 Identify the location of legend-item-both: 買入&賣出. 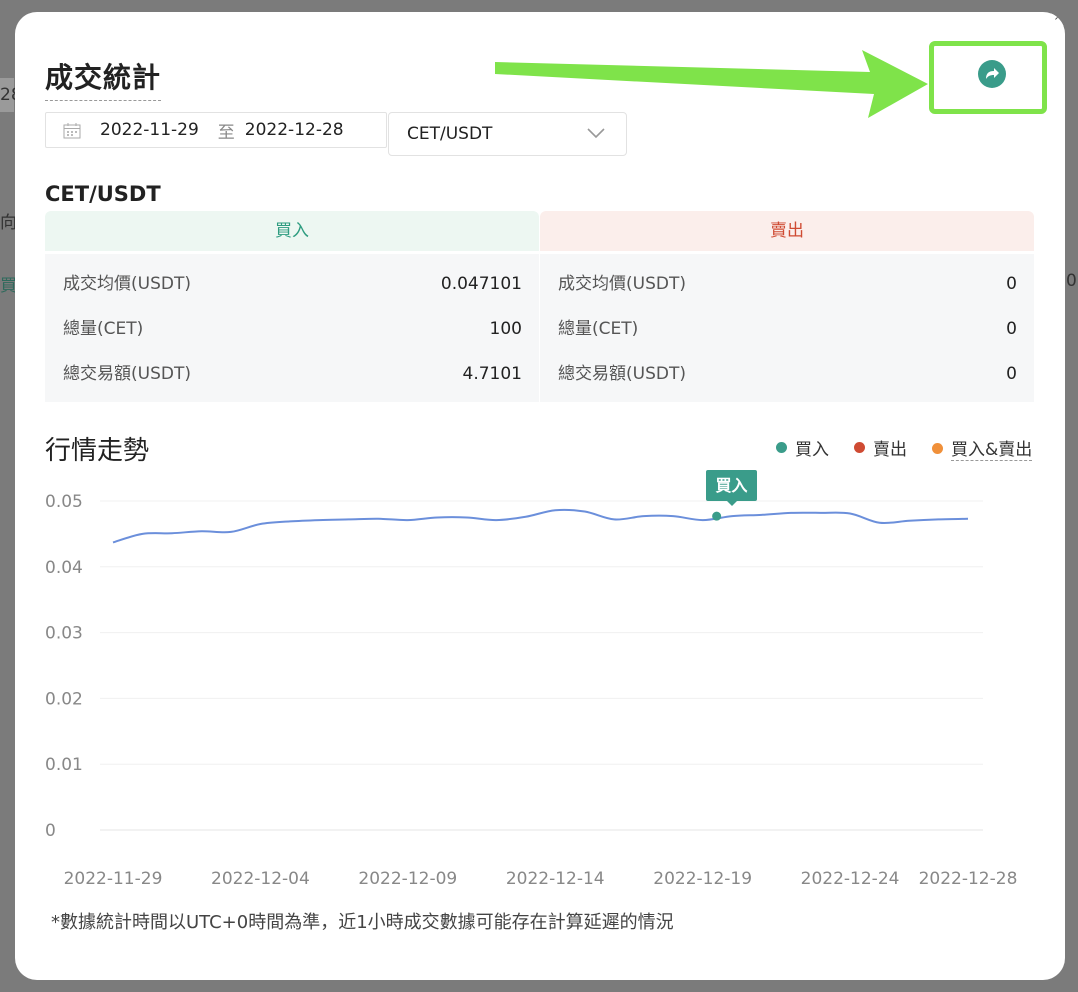
(982, 448).